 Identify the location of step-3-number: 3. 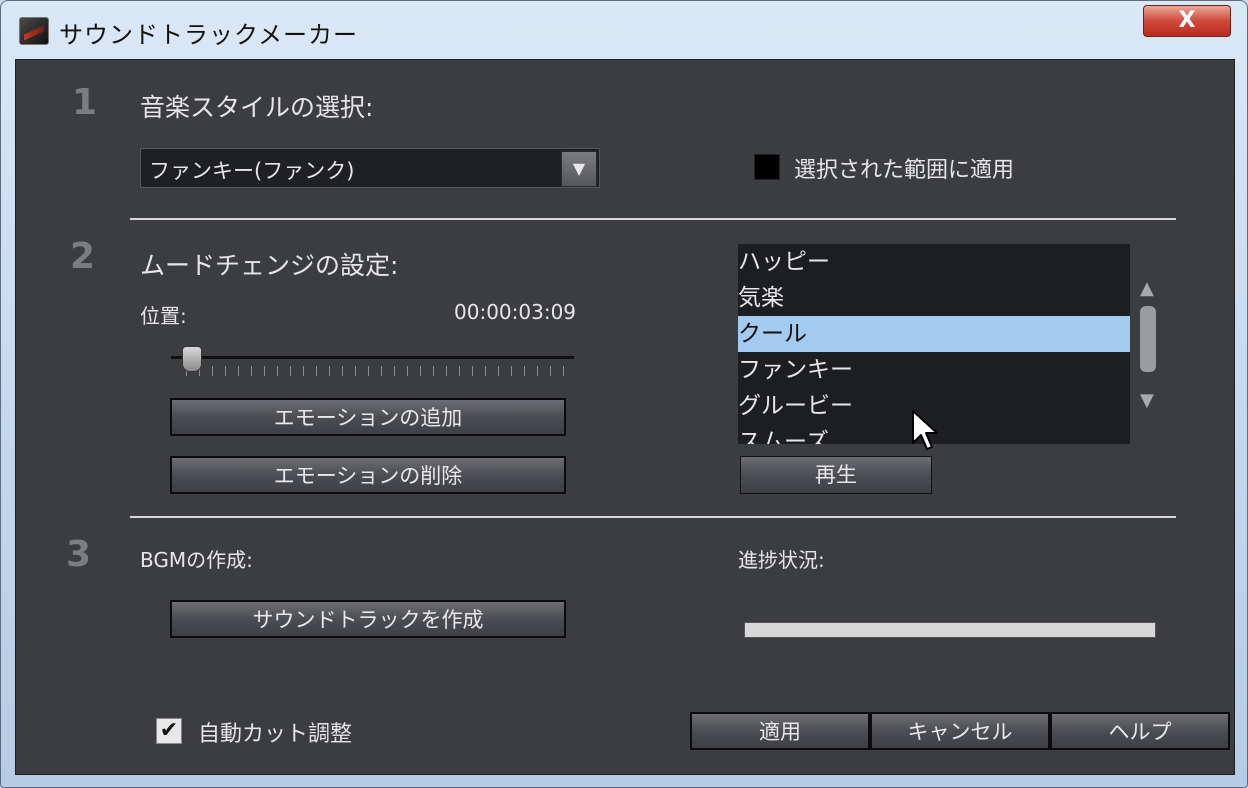
(79, 554).